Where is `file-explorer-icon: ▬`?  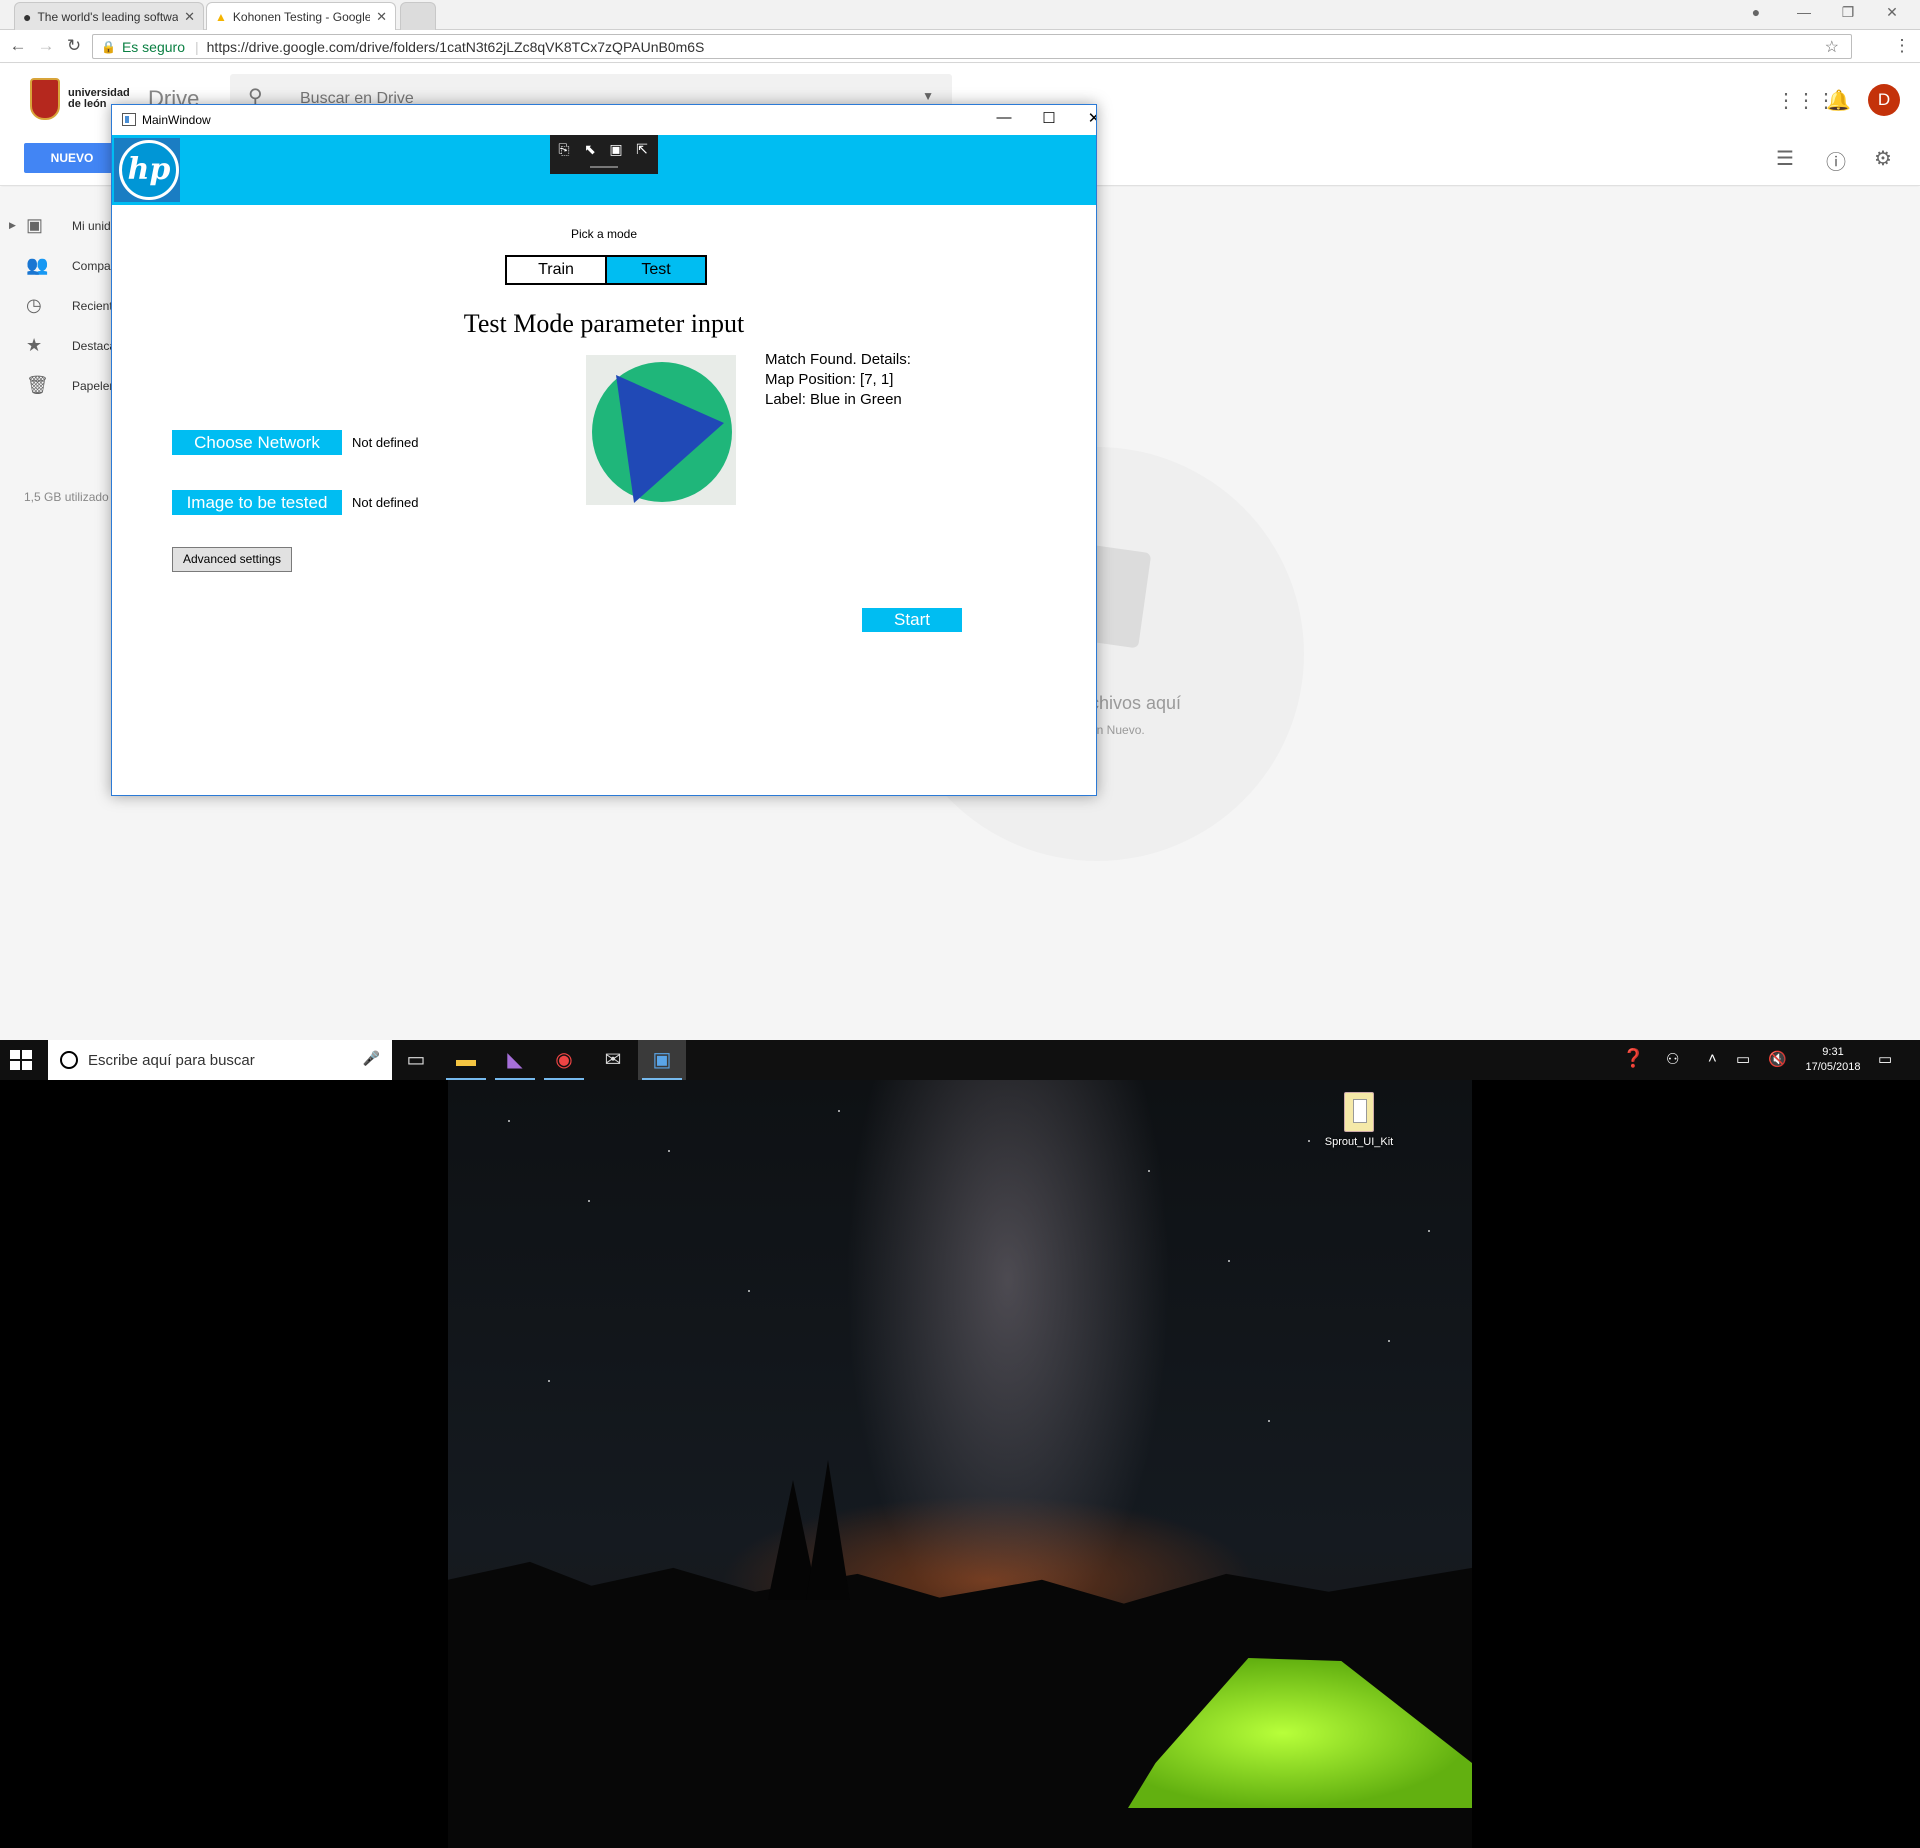
file-explorer-icon: ▬ is located at coordinates (466, 1060).